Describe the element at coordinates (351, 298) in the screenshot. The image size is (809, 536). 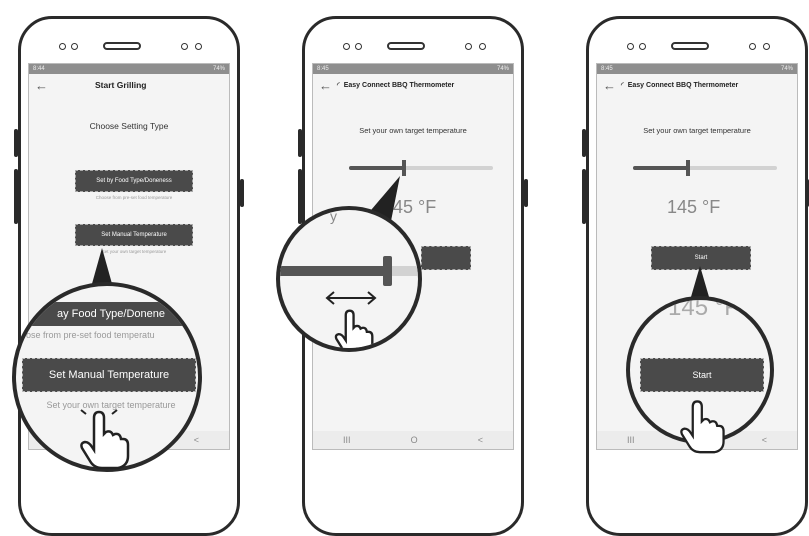
I see `double-arrow-icon` at that location.